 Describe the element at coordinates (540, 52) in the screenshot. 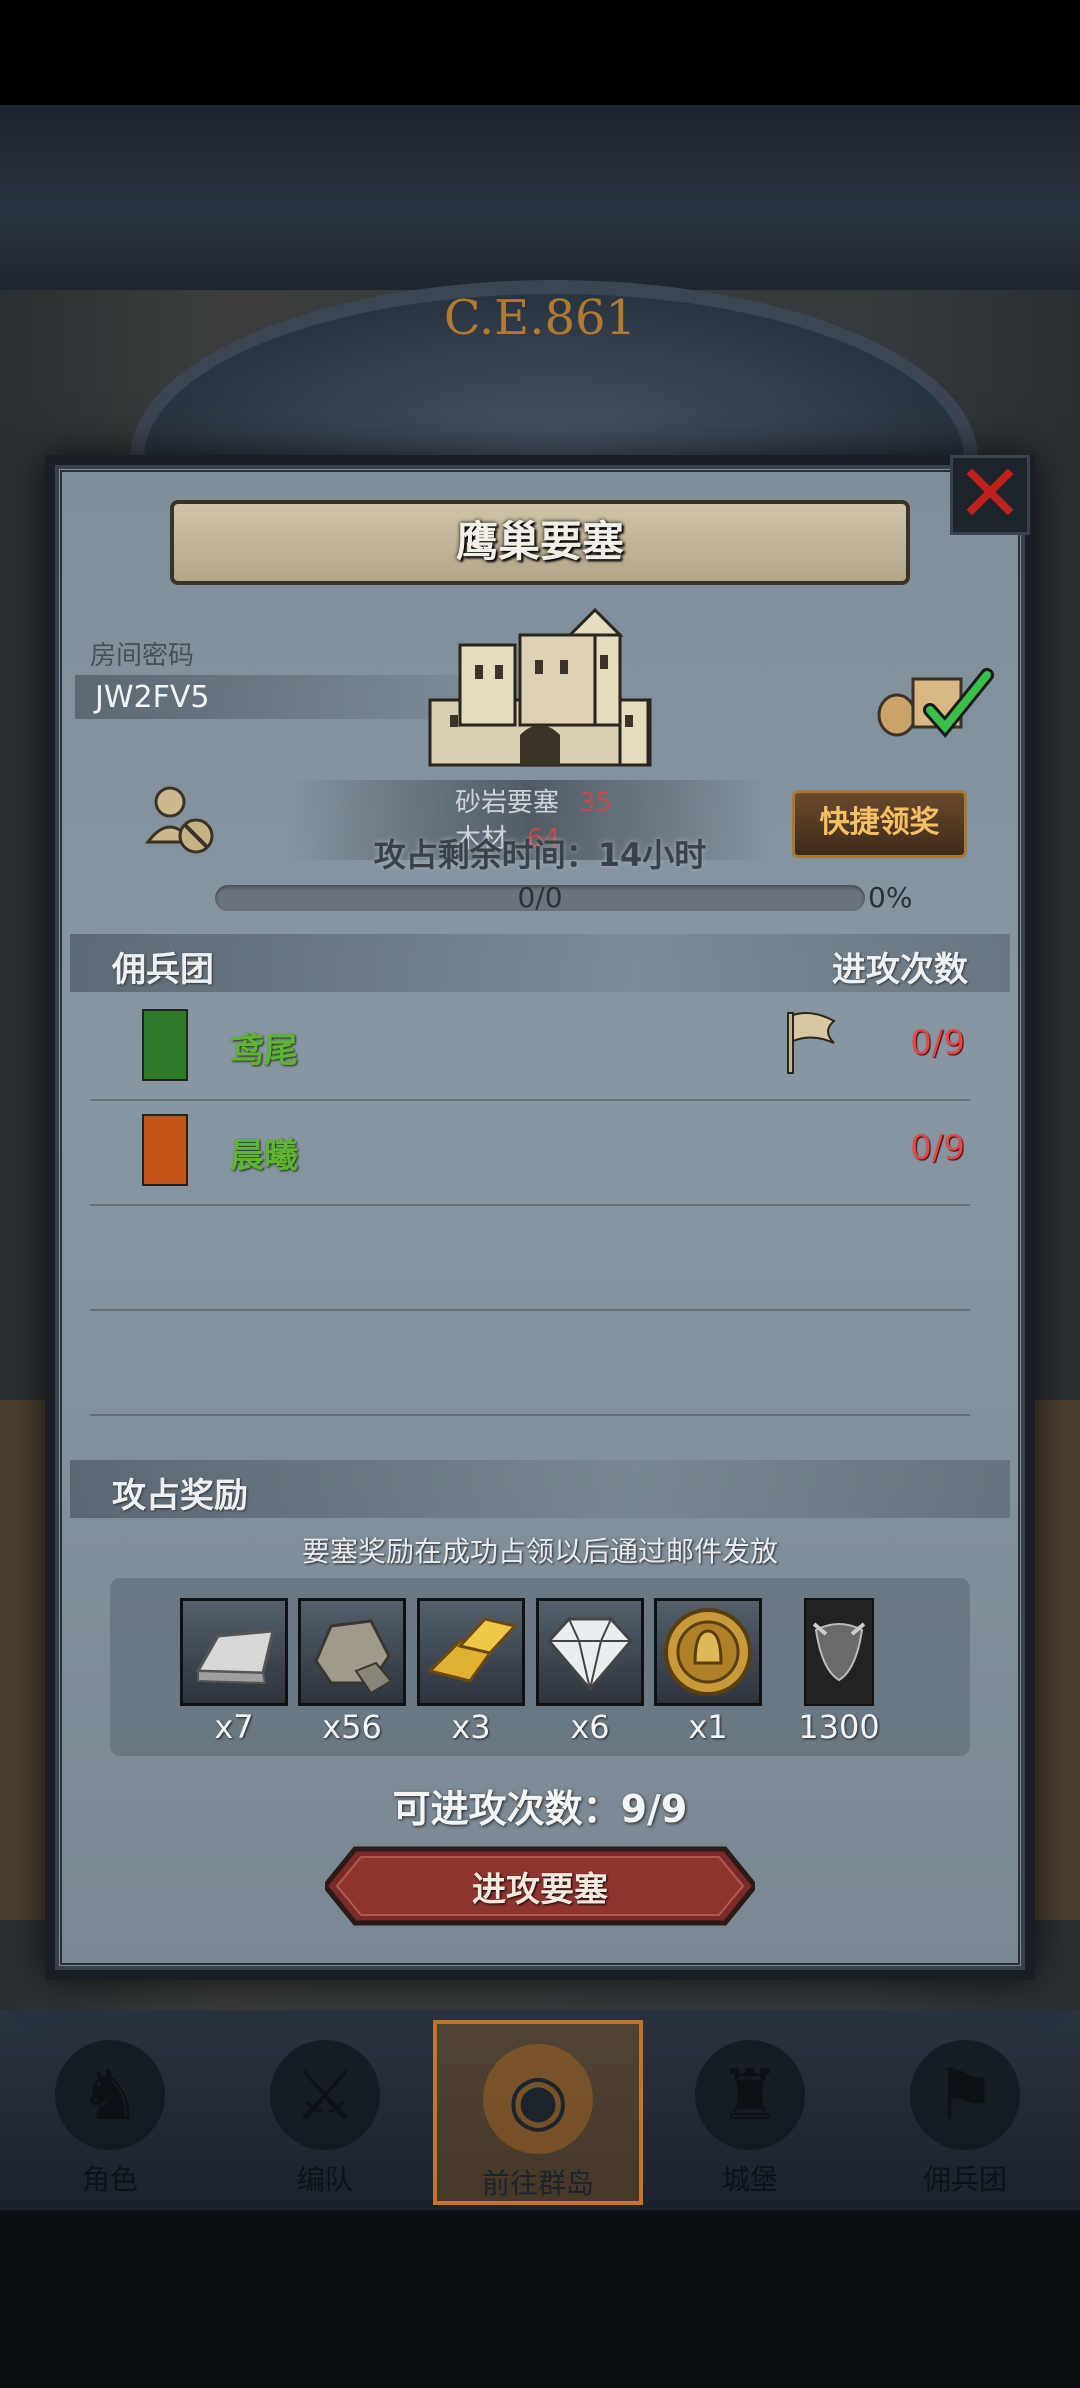

I see `status-bar-area` at that location.